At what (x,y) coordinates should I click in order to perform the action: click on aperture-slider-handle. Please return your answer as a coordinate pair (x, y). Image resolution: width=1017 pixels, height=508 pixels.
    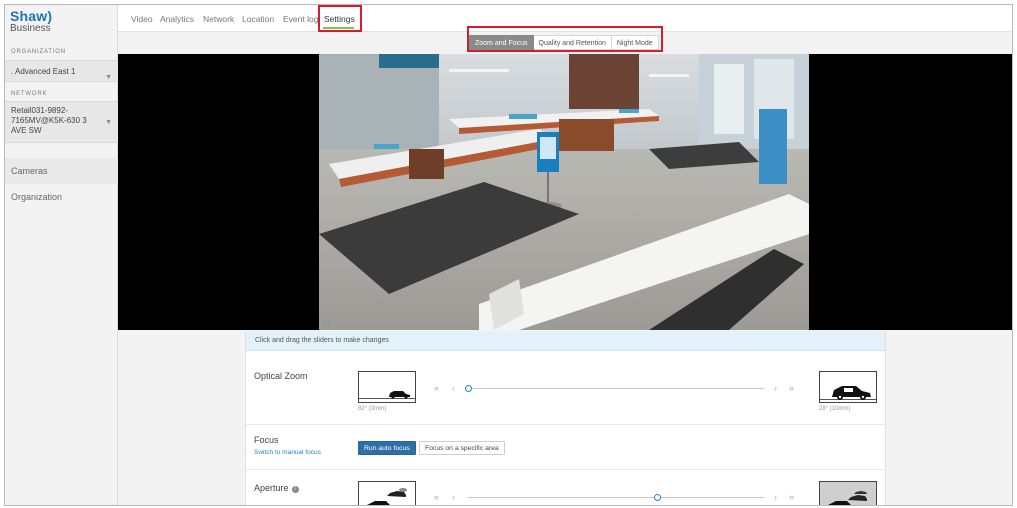
    Looking at the image, I should click on (657, 497).